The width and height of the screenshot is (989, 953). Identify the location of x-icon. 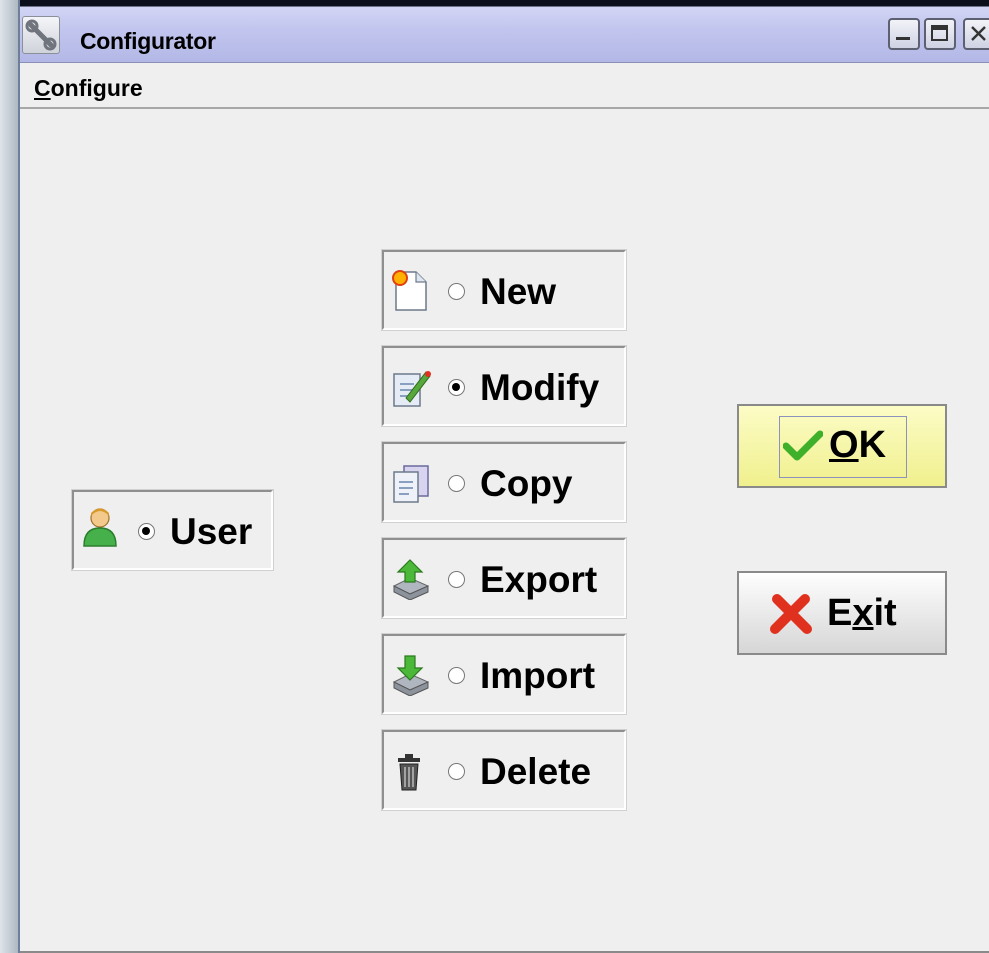
(791, 614).